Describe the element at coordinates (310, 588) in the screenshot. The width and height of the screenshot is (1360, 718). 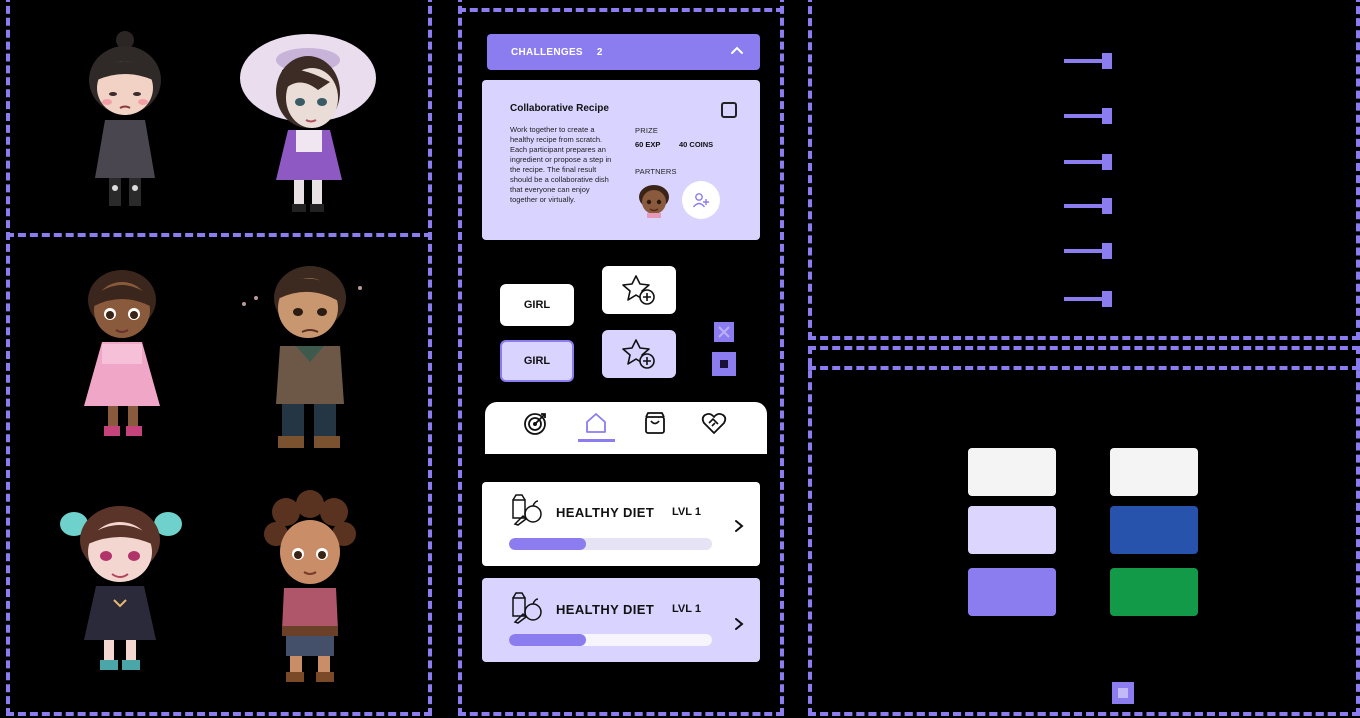
I see `character-girl-curly-hair` at that location.